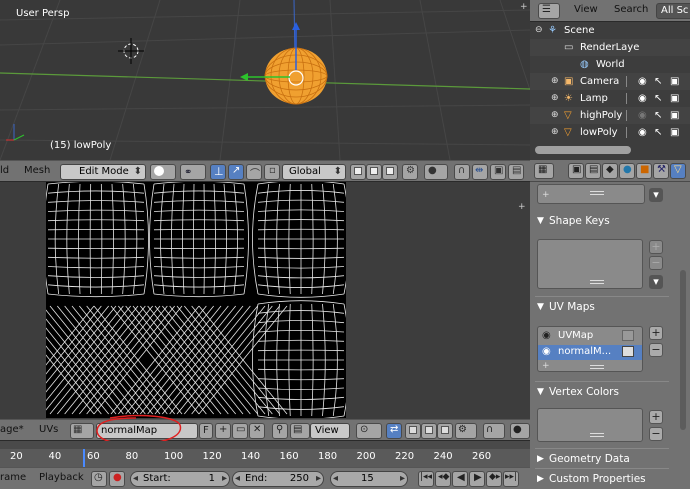 The width and height of the screenshot is (690, 489). Describe the element at coordinates (445, 431) in the screenshot. I see `uv-face-select-button` at that location.